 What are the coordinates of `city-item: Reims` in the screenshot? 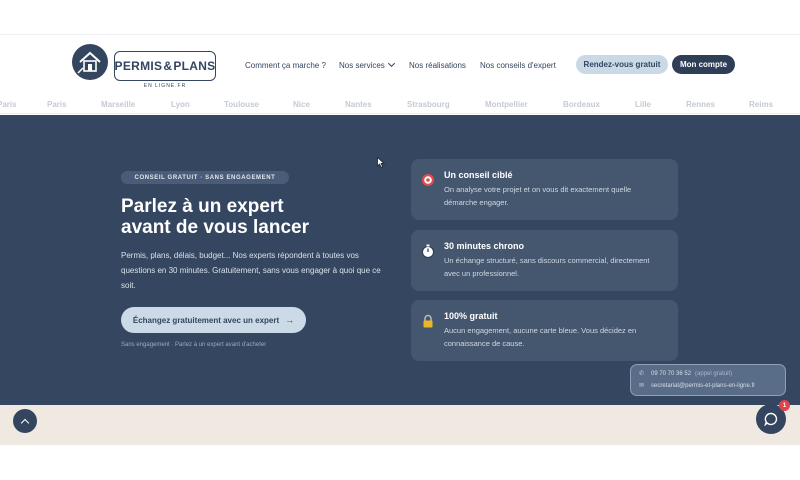 It's located at (761, 104).